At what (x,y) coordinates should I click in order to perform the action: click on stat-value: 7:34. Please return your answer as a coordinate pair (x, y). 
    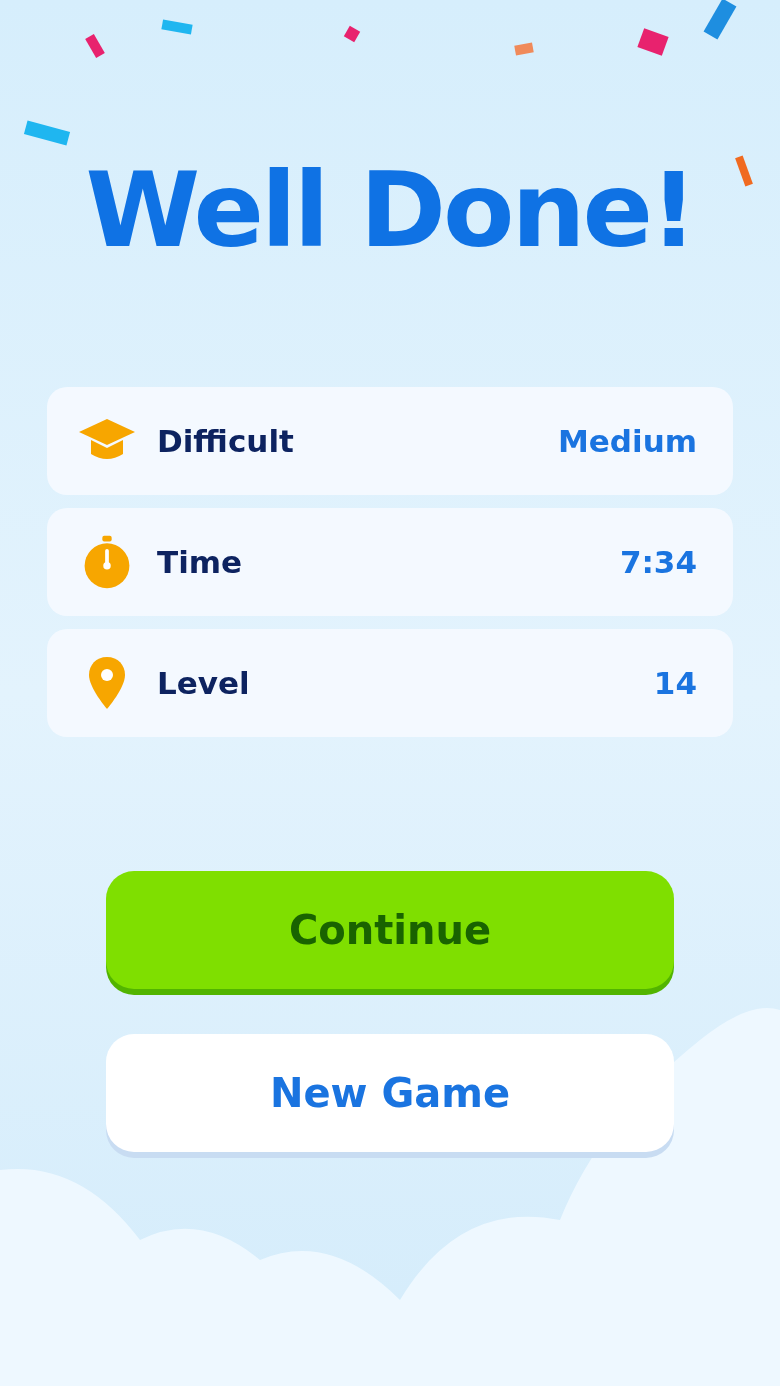
    Looking at the image, I should click on (658, 562).